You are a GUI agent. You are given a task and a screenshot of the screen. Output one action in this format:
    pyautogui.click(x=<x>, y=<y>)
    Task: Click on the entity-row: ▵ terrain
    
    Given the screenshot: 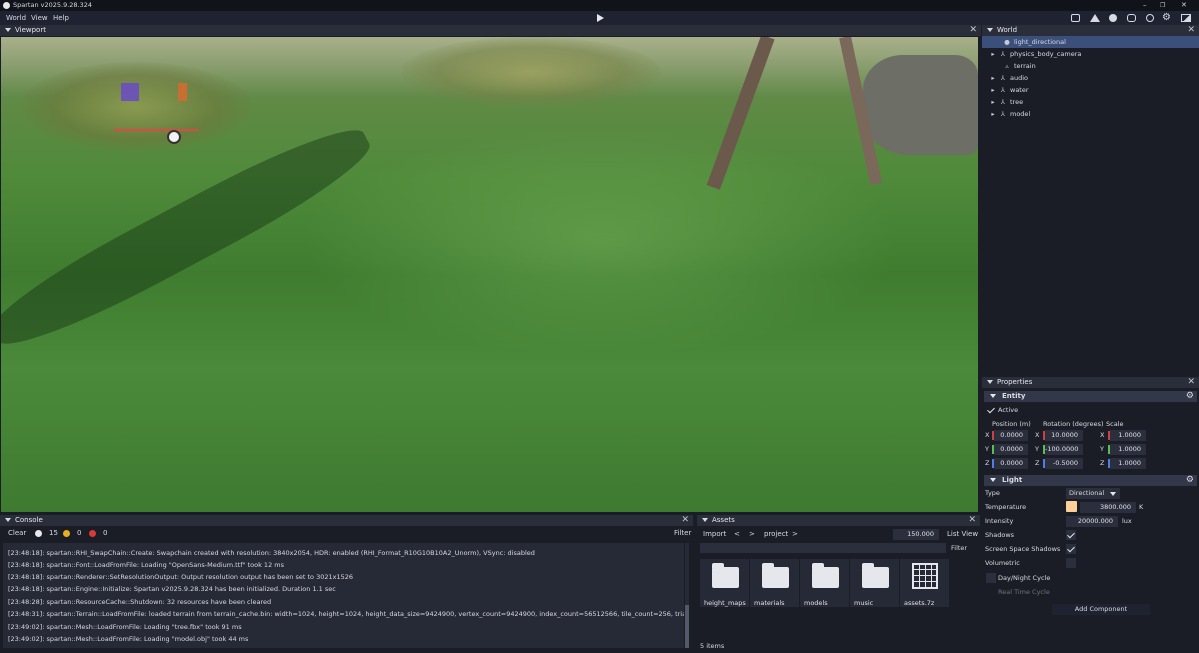 What is the action you would take?
    pyautogui.click(x=1090, y=66)
    